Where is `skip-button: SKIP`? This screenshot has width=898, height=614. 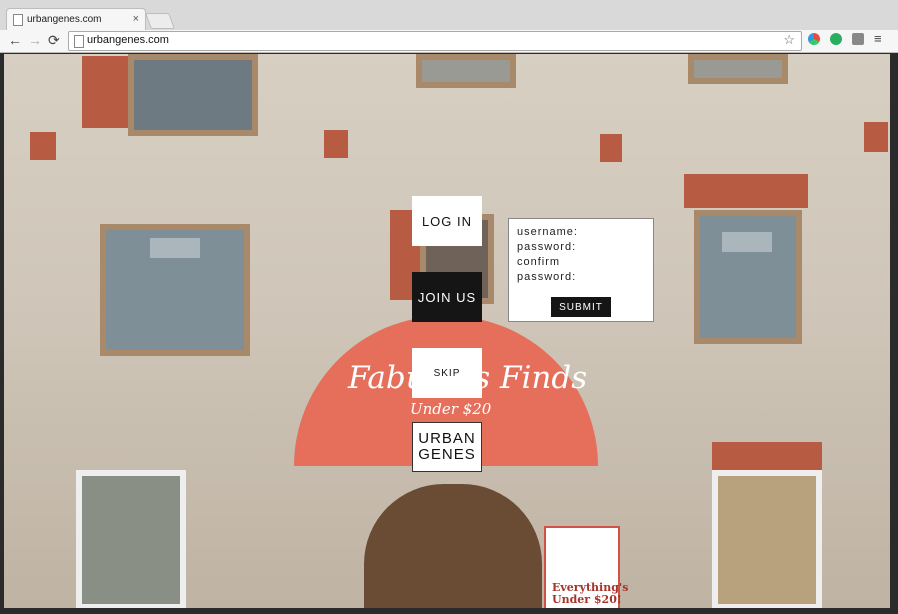
skip-button: SKIP is located at coordinates (447, 373).